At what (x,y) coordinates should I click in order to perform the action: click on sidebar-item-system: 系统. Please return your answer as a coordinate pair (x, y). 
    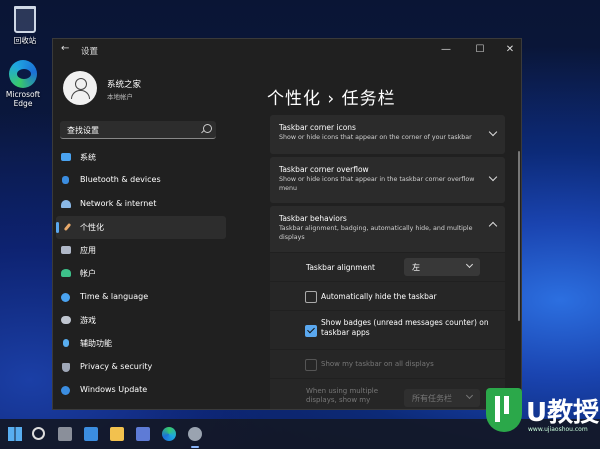
    Looking at the image, I should click on (140, 157).